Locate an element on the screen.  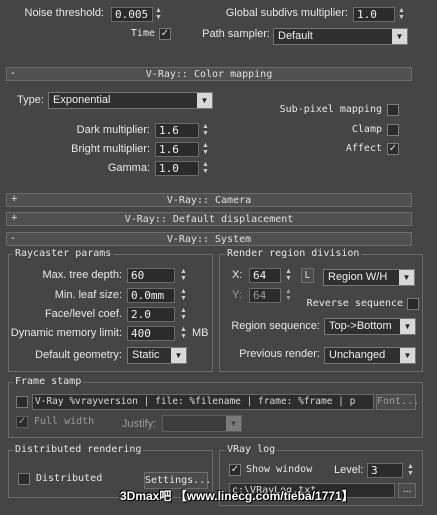
region-mode-dropdown: Region W/H ▼ is located at coordinates (369, 277).